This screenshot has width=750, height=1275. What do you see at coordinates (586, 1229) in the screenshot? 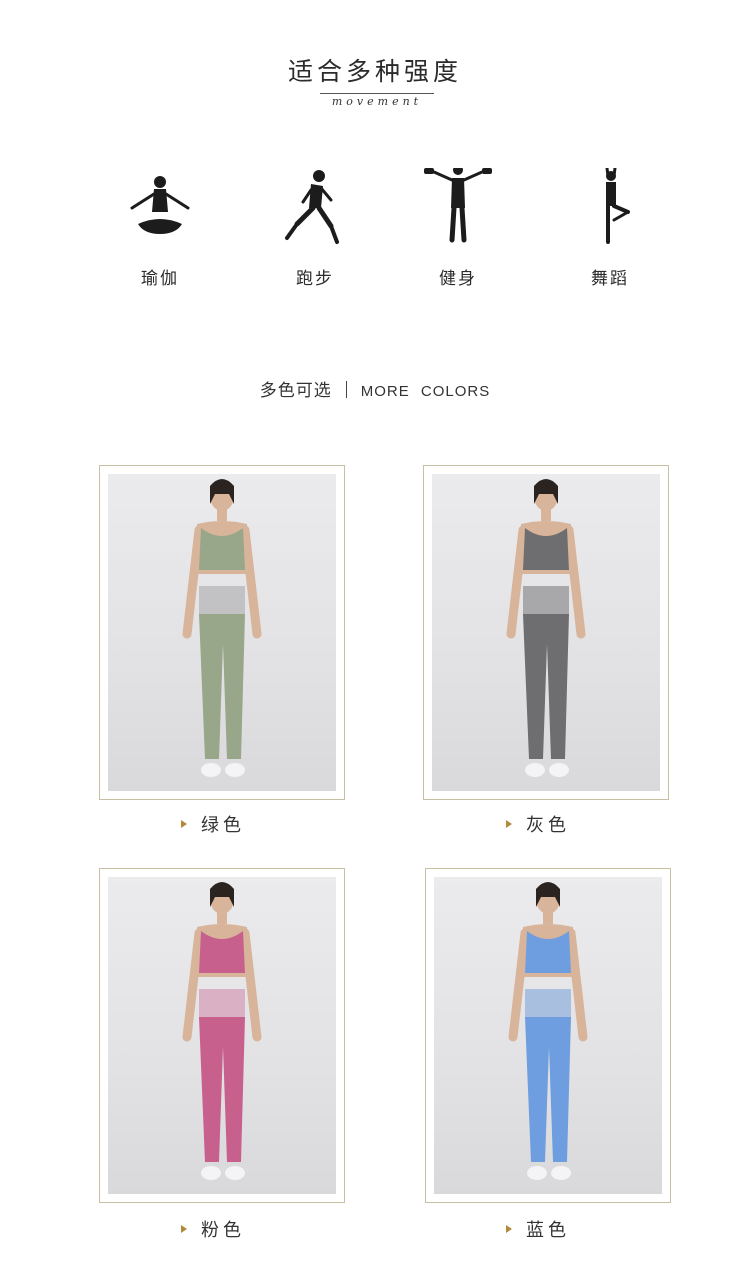
I see `product-caption-blue: 蓝色` at bounding box center [586, 1229].